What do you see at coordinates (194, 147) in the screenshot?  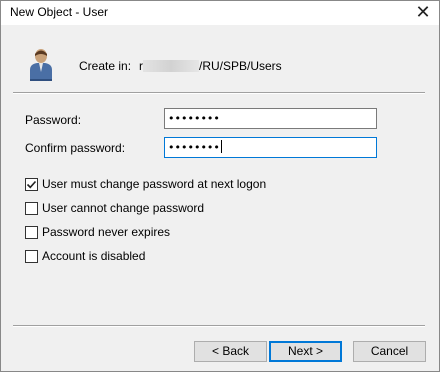 I see `confirm-password-value: ••••••••` at bounding box center [194, 147].